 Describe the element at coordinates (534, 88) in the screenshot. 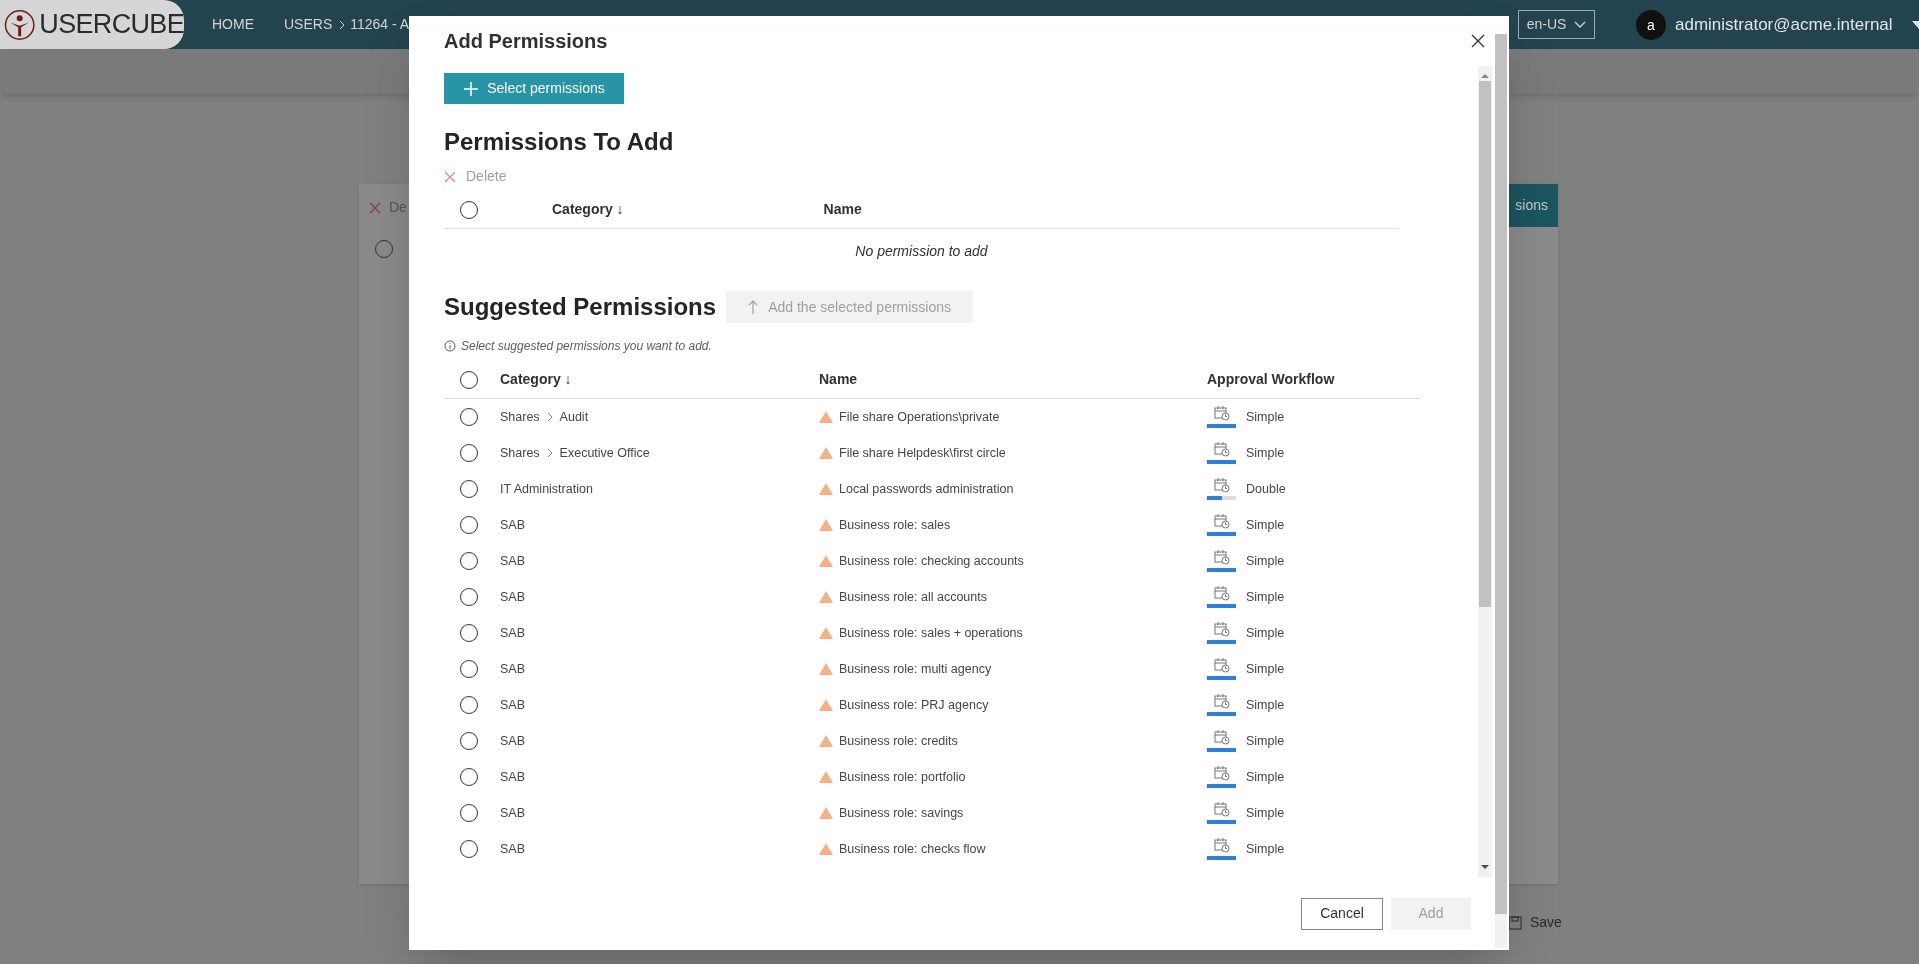

I see `select-permissions-button: Select permissions` at that location.